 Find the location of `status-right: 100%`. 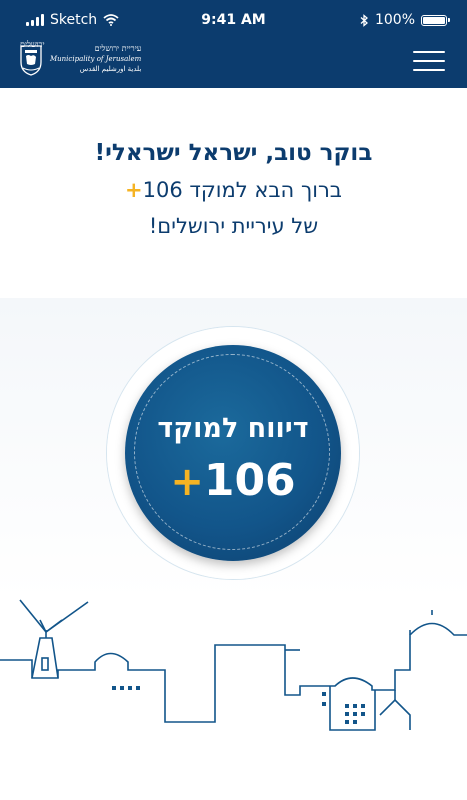

status-right: 100% is located at coordinates (405, 20).